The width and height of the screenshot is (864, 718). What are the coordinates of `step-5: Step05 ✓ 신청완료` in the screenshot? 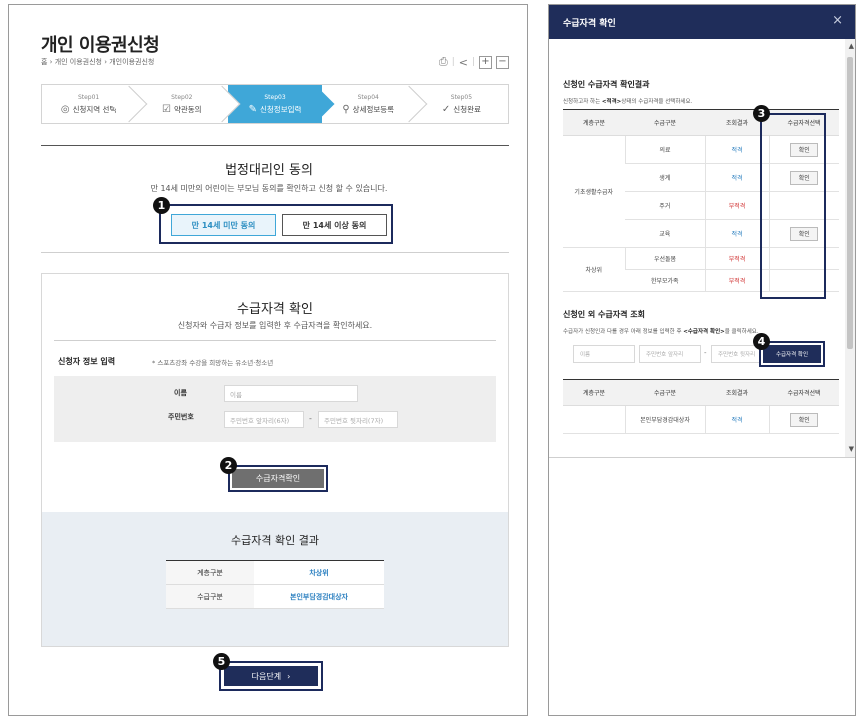 It's located at (461, 104).